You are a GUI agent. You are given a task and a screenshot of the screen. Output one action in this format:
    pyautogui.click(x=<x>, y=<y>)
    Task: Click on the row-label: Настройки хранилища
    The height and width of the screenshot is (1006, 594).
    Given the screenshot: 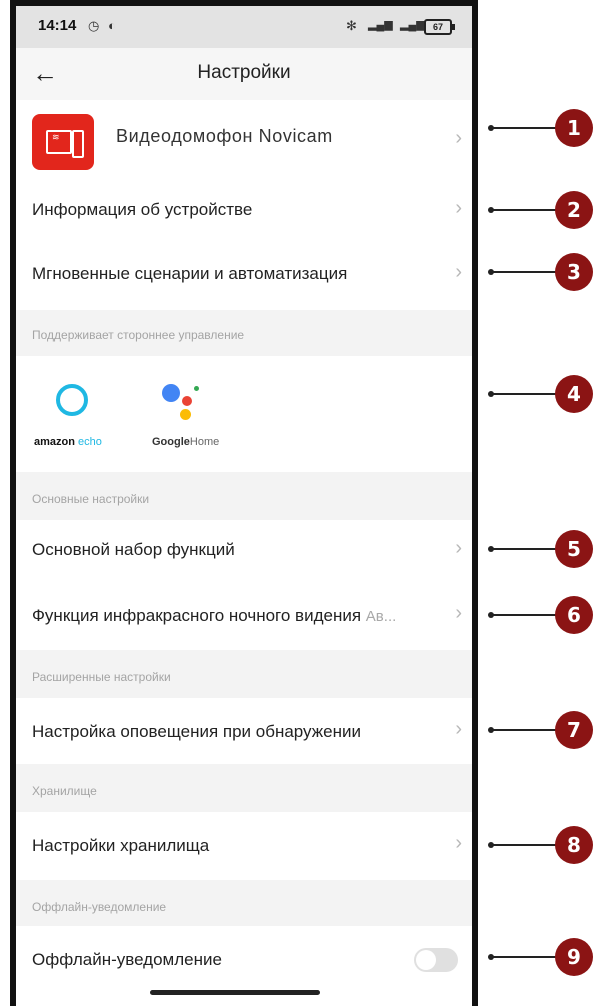 What is the action you would take?
    pyautogui.click(x=121, y=845)
    